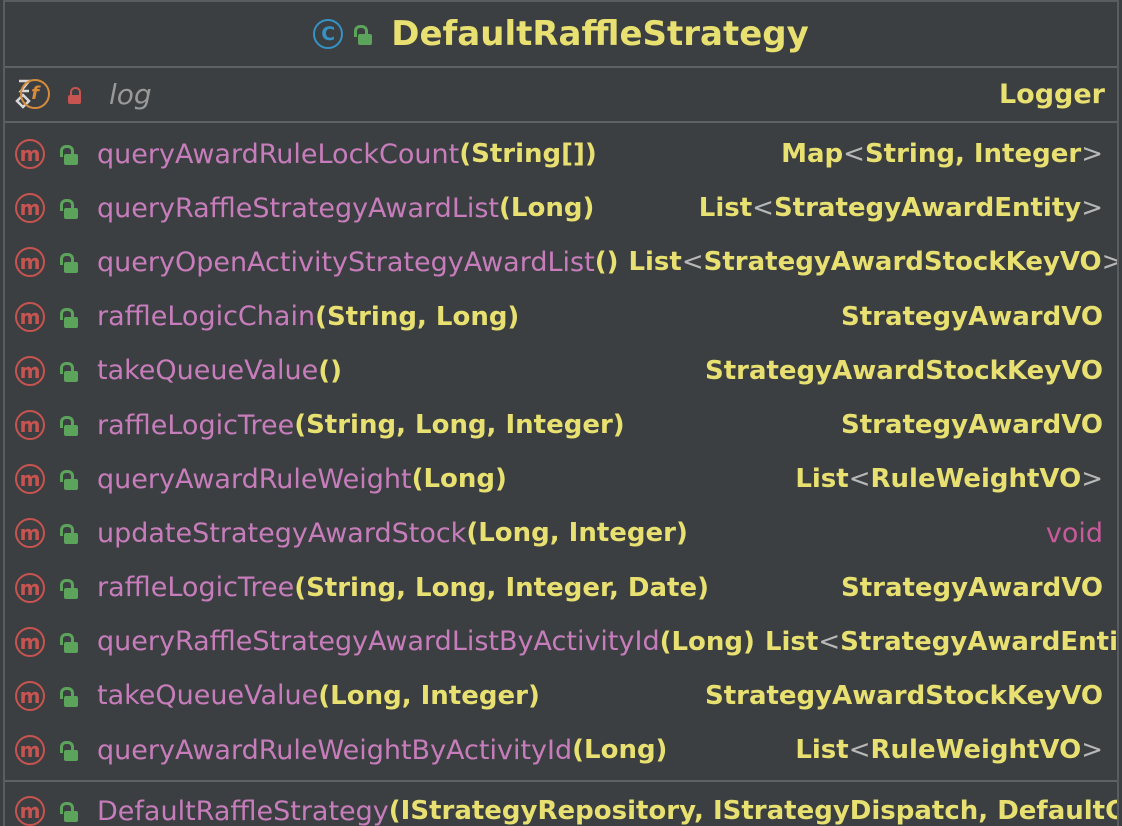 Image resolution: width=1122 pixels, height=826 pixels. I want to click on private-lock-icon, so click(75, 95).